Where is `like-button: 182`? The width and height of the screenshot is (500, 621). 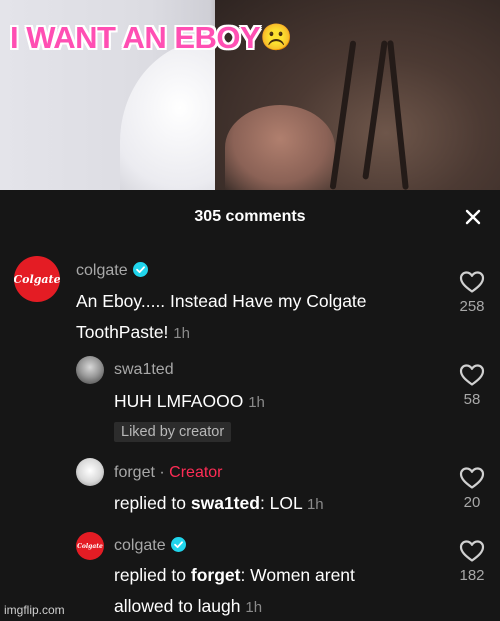 like-button: 182 is located at coordinates (472, 561).